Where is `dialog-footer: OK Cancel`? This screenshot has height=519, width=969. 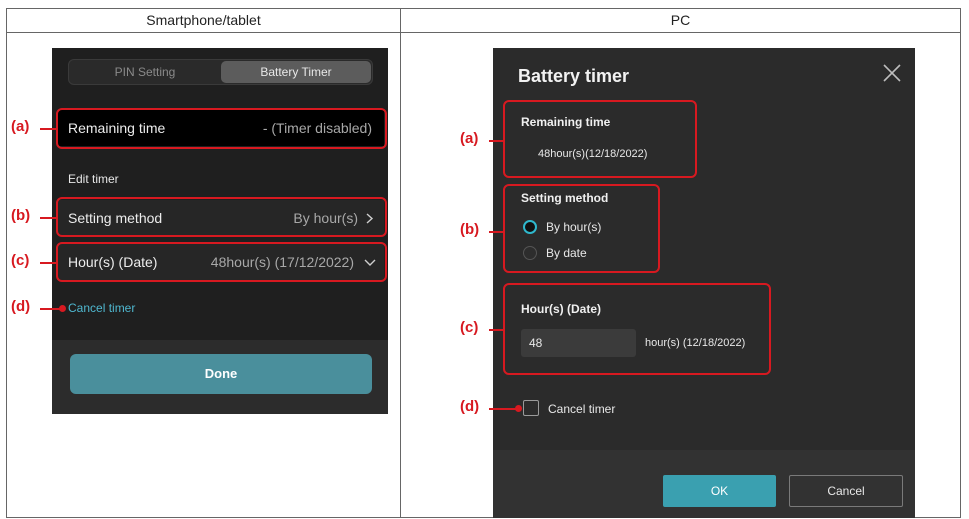
dialog-footer: OK Cancel is located at coordinates (704, 484).